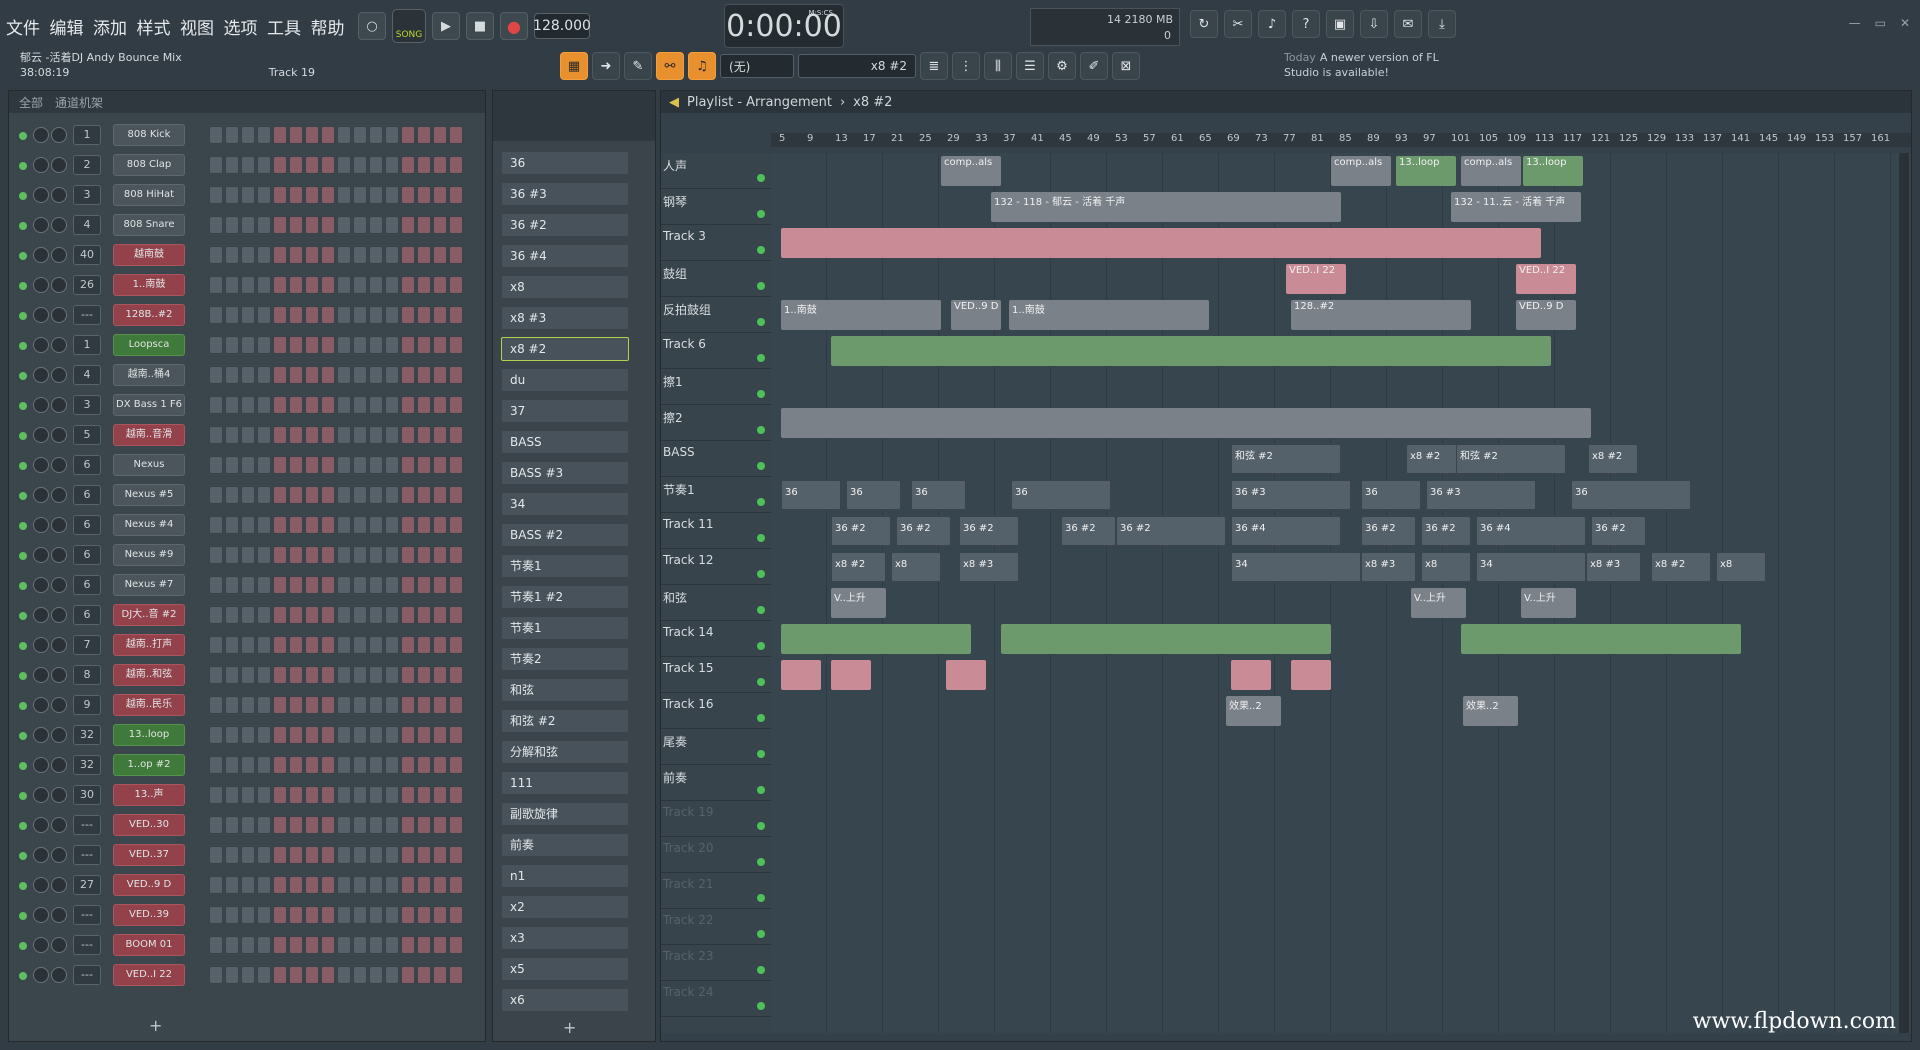  What do you see at coordinates (480, 26) in the screenshot?
I see `stop-icon: ■` at bounding box center [480, 26].